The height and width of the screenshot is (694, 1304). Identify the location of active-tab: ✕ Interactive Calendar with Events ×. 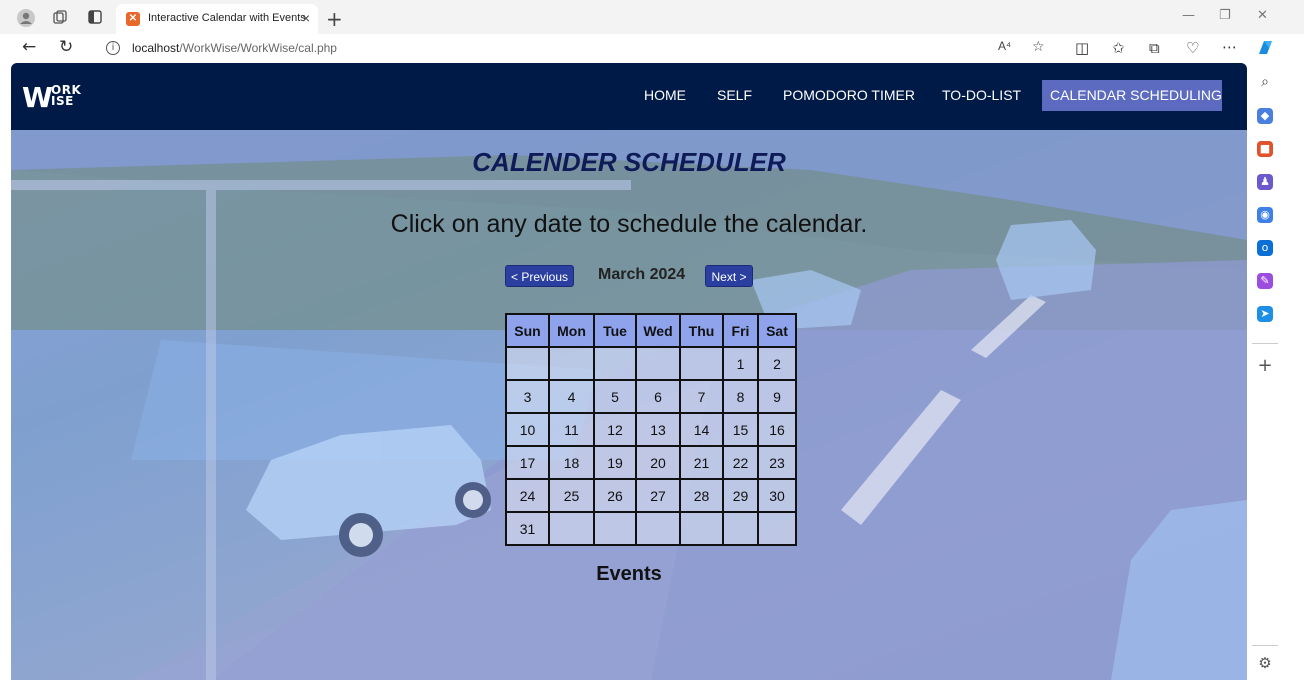
(217, 19).